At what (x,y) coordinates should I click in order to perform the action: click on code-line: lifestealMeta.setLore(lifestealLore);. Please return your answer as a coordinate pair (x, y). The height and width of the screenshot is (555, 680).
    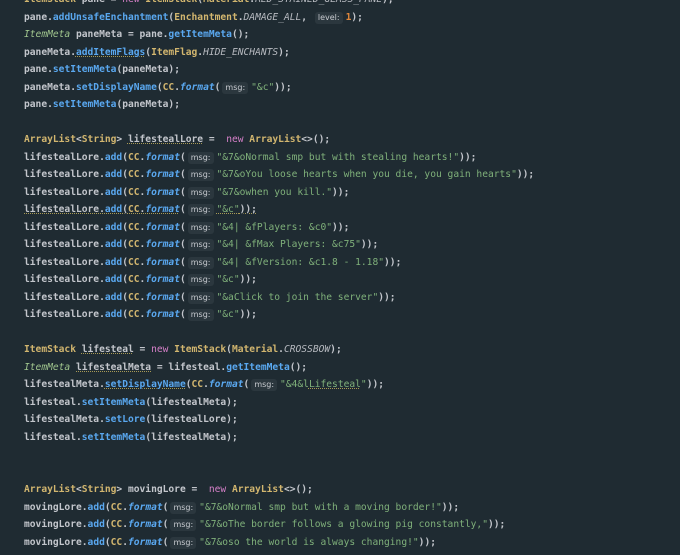
    Looking at the image, I should click on (340, 420).